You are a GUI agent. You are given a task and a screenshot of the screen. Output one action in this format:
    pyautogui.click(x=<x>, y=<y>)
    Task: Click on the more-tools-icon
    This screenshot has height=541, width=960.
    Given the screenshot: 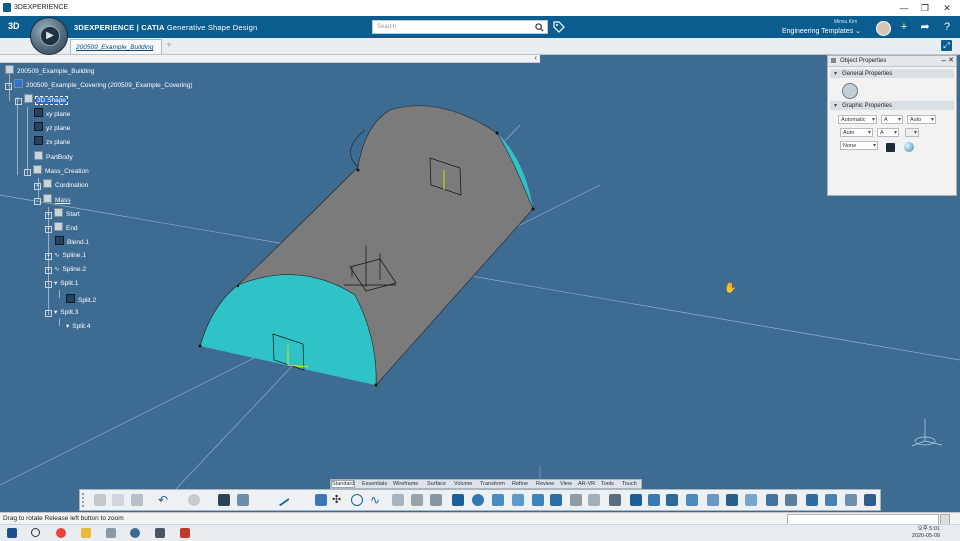 What is the action you would take?
    pyautogui.click(x=870, y=500)
    